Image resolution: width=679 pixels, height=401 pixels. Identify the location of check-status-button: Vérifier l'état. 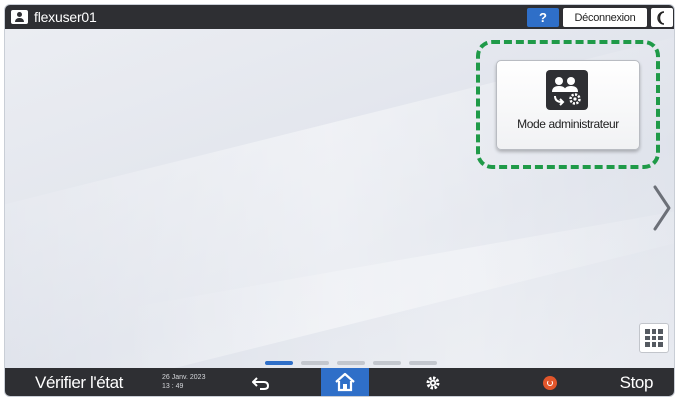
(79, 382).